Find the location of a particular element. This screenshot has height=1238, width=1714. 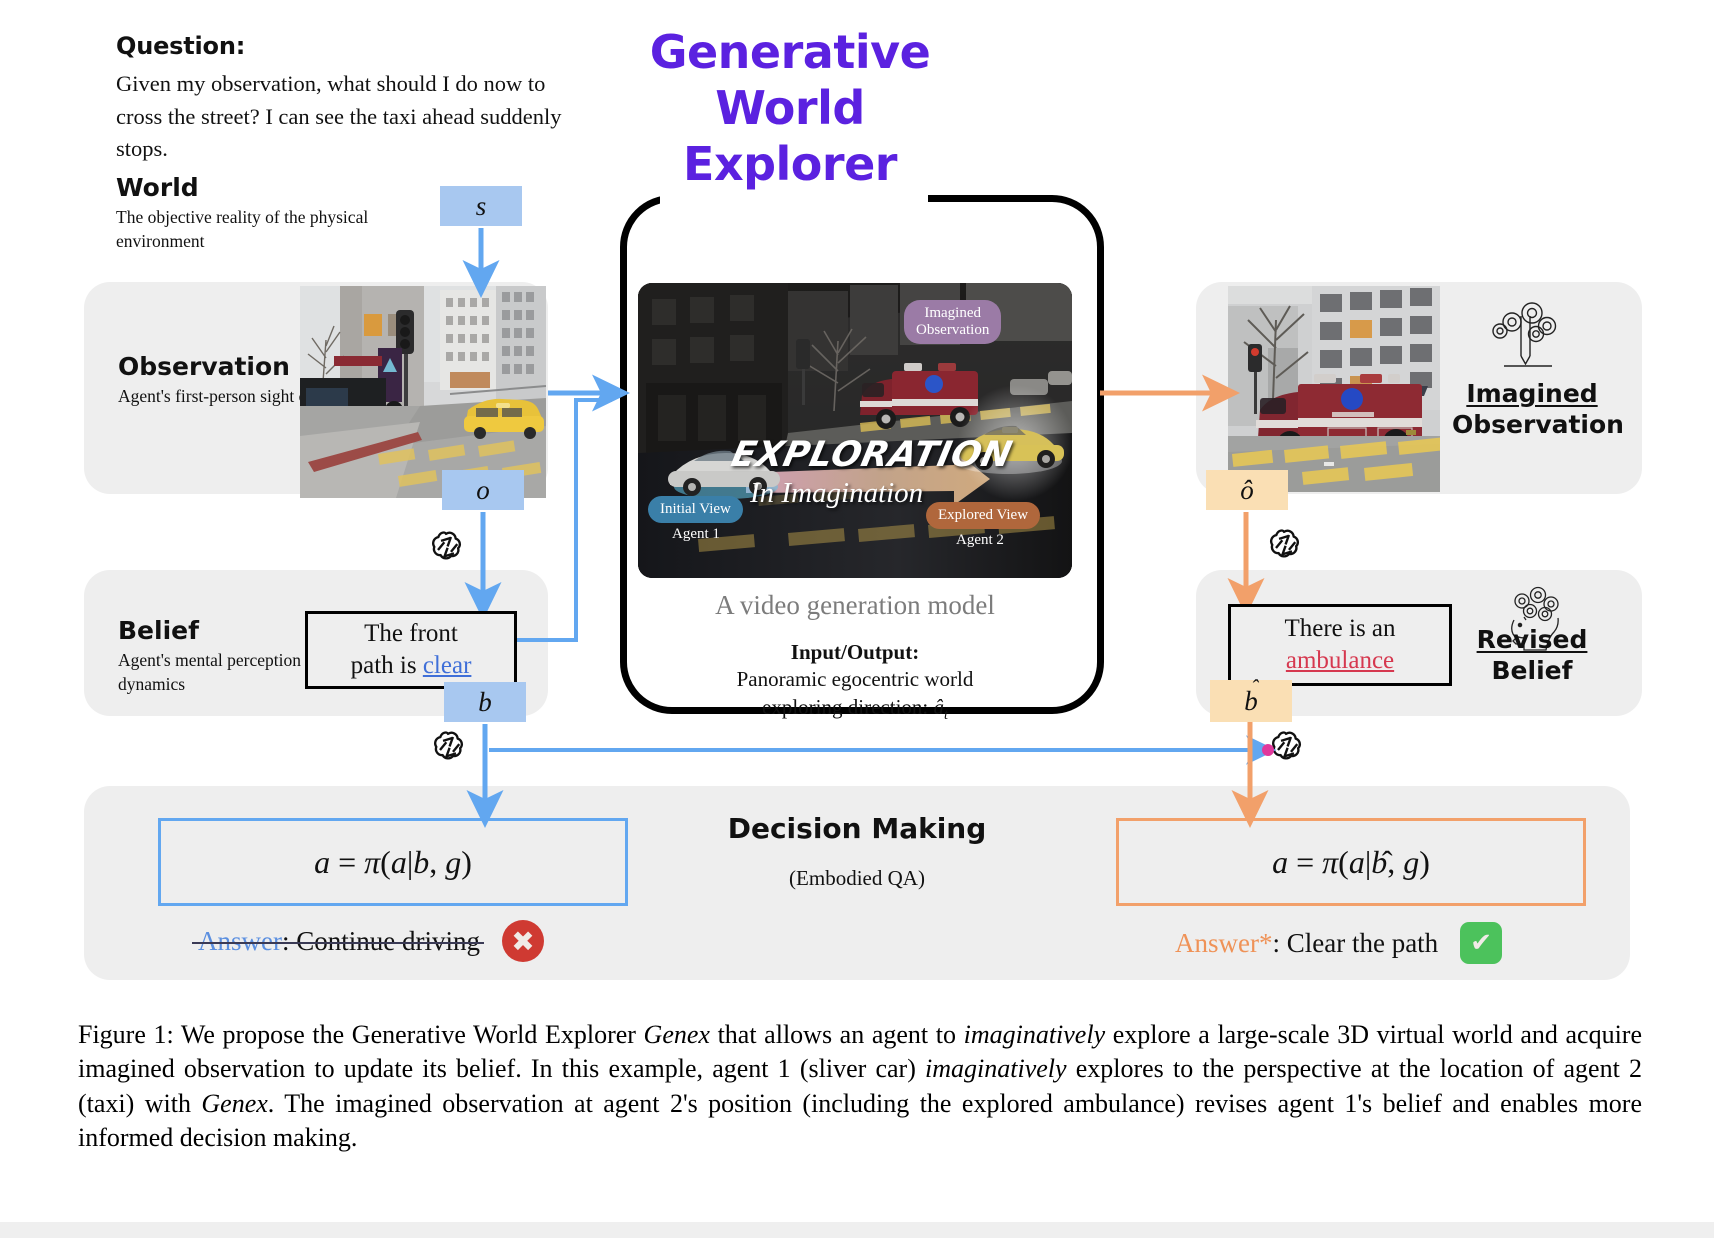

pill-explored-view: Explored View is located at coordinates (983, 515).